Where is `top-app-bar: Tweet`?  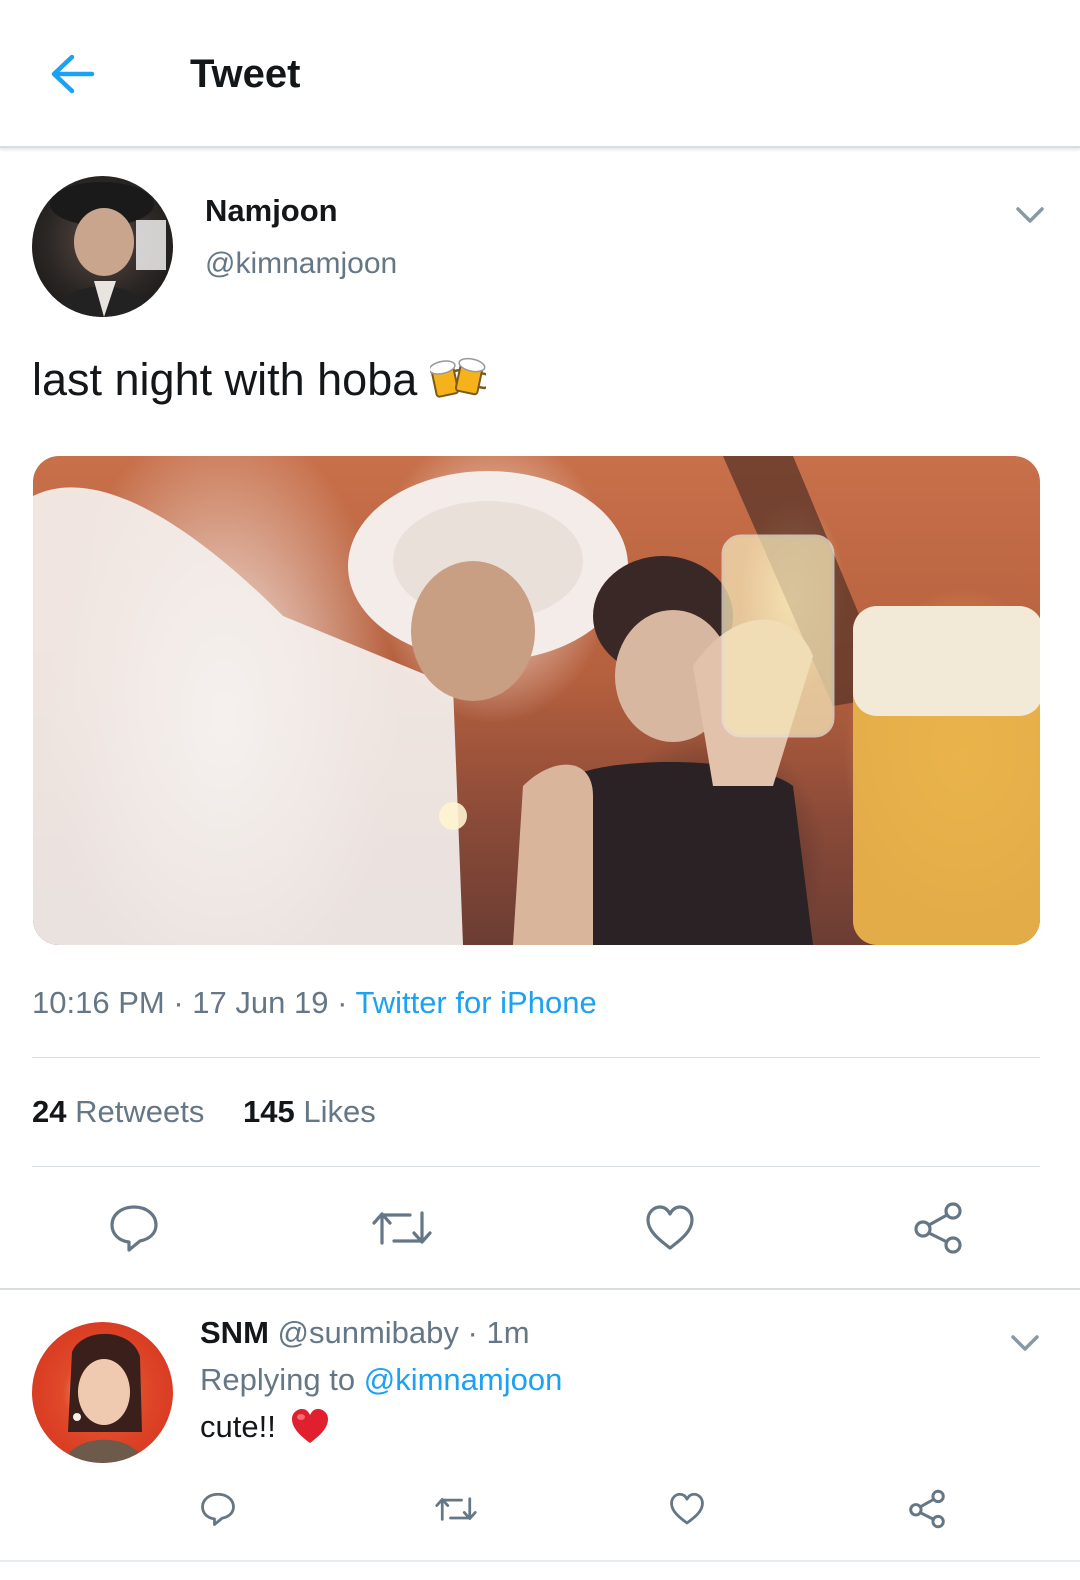
top-app-bar: Tweet is located at coordinates (540, 74).